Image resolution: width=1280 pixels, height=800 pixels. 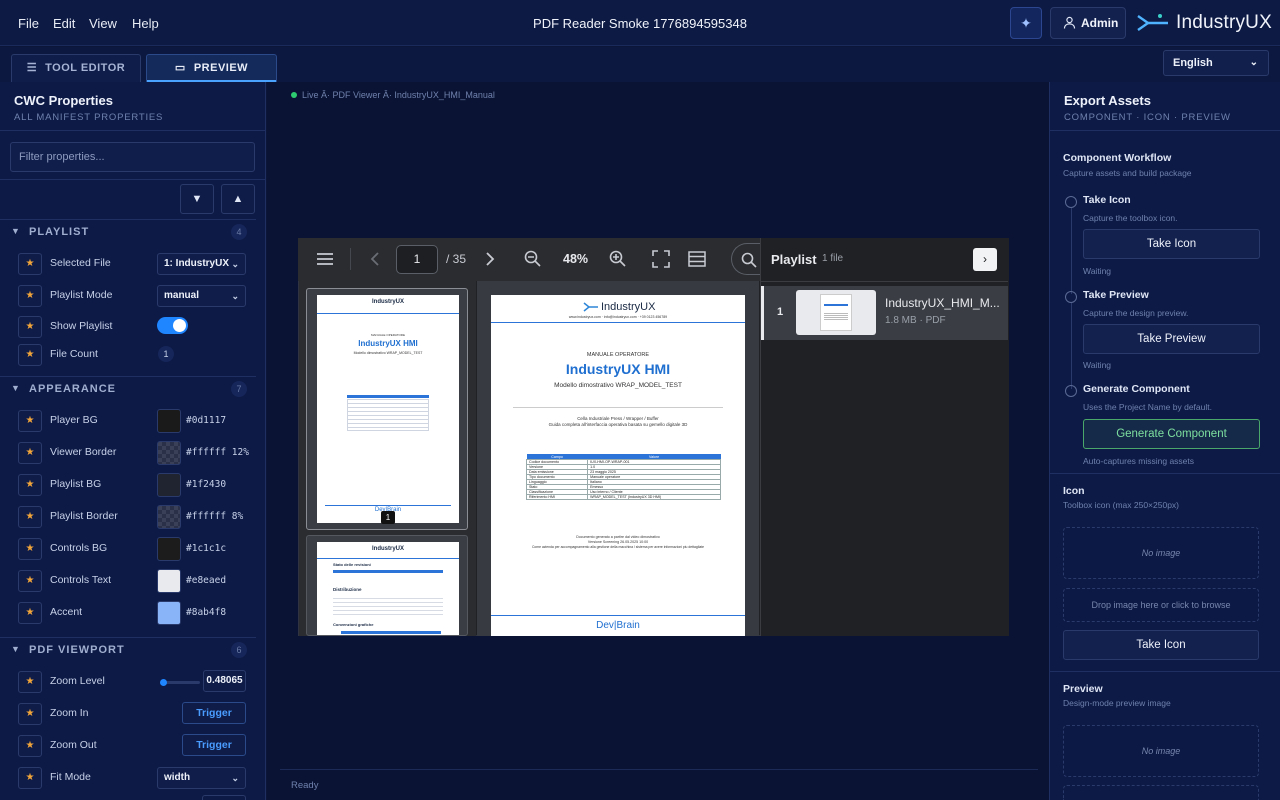 What do you see at coordinates (224, 681) in the screenshot?
I see `zoom-level-input: 0.48065` at bounding box center [224, 681].